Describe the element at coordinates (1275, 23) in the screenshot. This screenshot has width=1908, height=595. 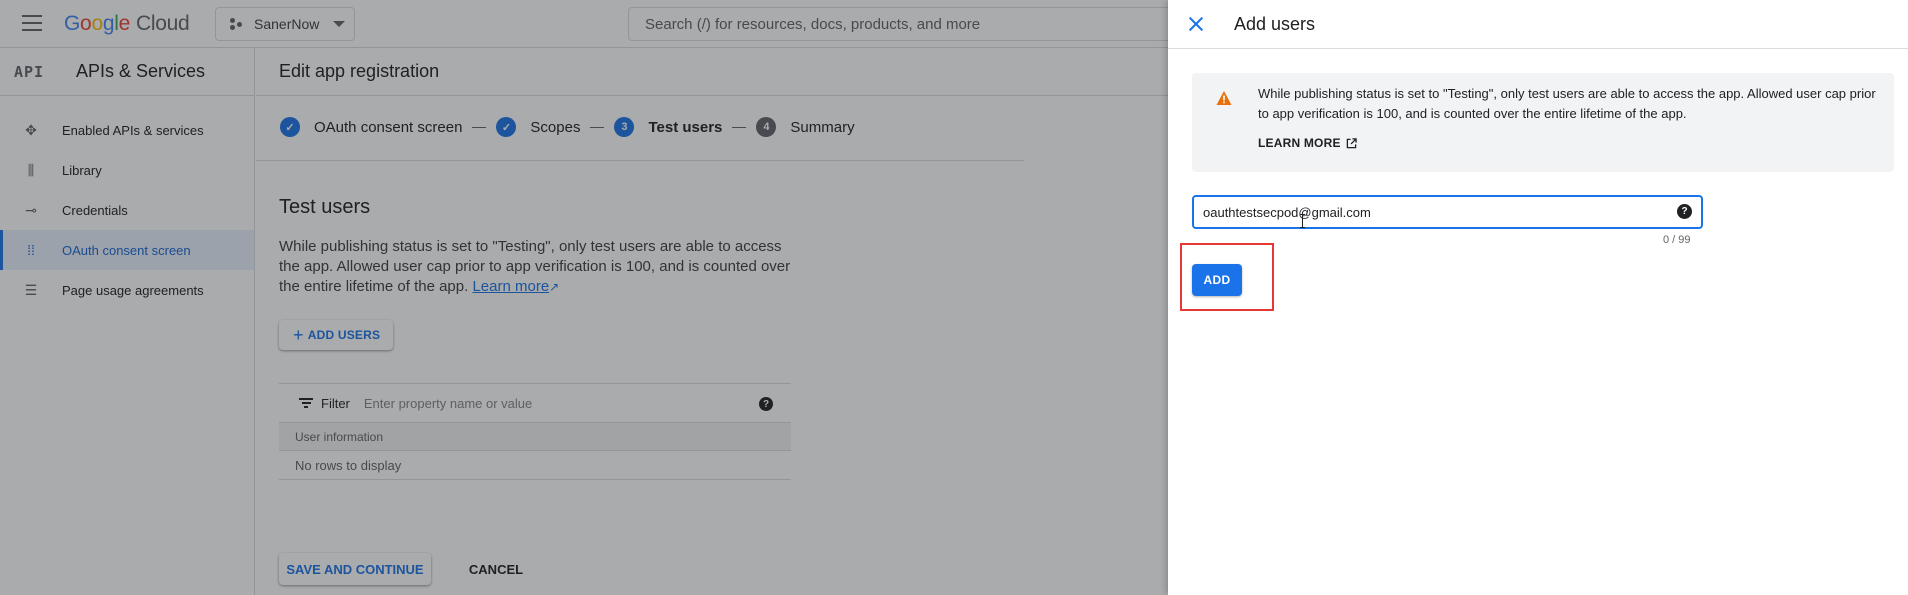
I see `panel-title: Add users` at that location.